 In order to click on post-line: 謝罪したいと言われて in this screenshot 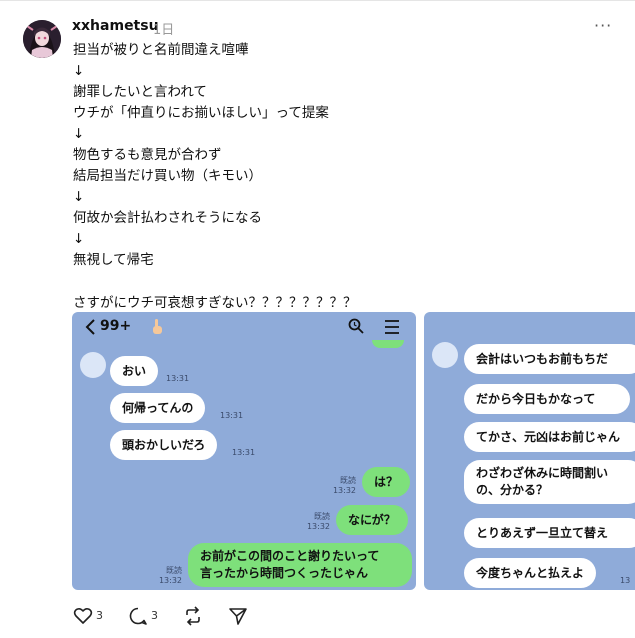, I will do `click(140, 92)`.